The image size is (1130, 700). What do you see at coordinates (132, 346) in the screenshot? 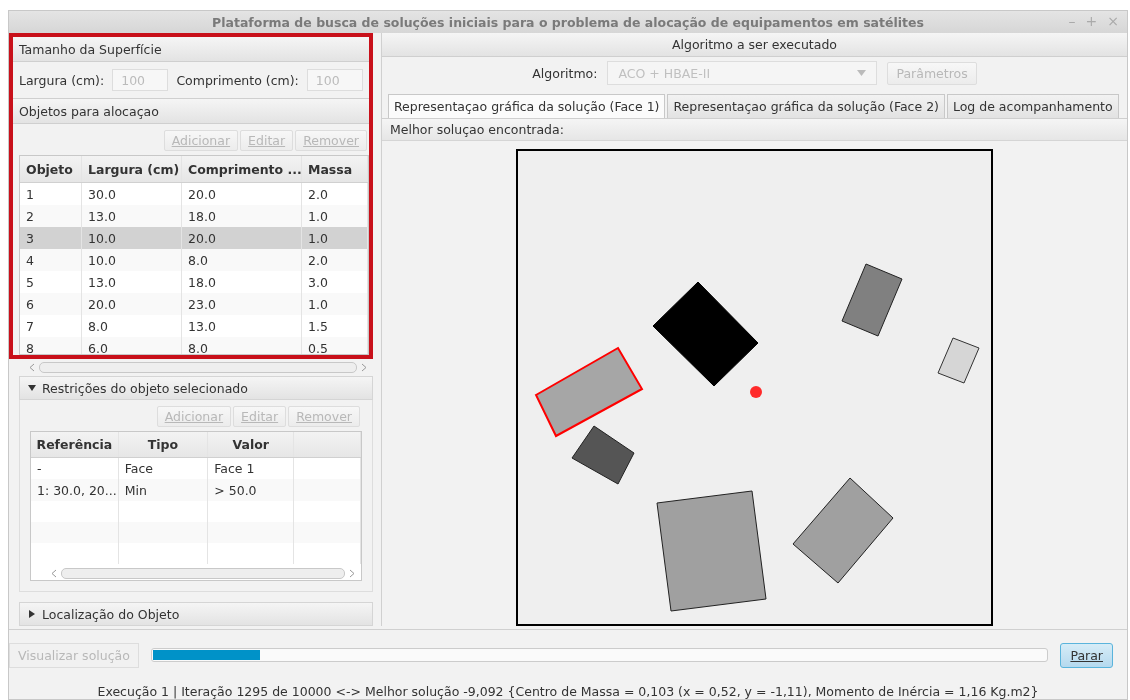
I see `table-cell: 6.0` at bounding box center [132, 346].